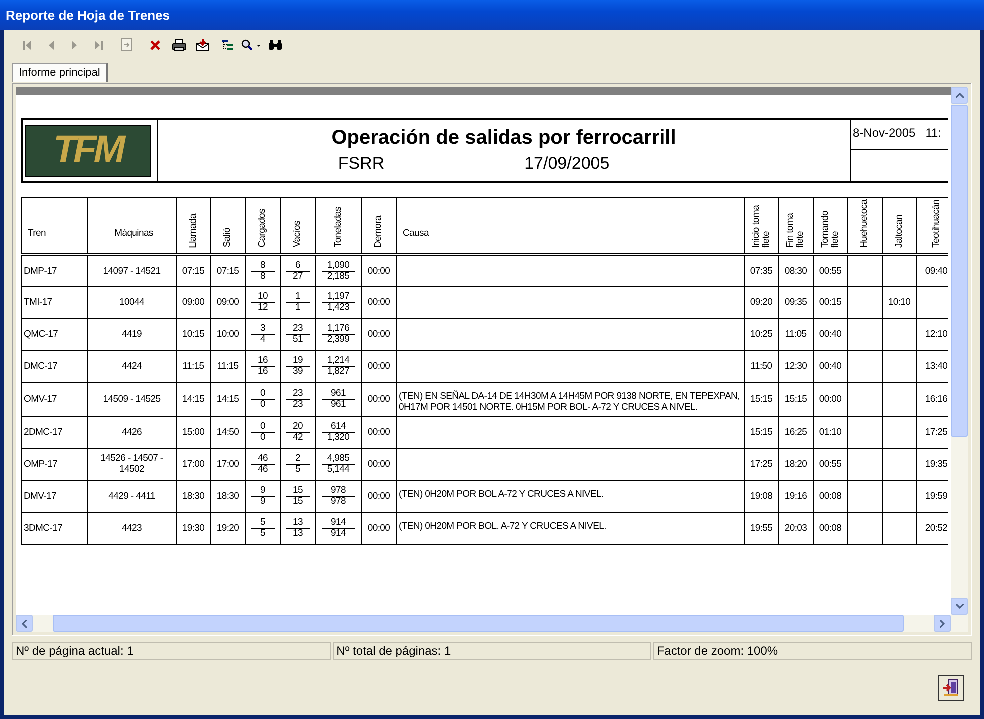  What do you see at coordinates (263, 340) in the screenshot?
I see `denominator-value: 4` at bounding box center [263, 340].